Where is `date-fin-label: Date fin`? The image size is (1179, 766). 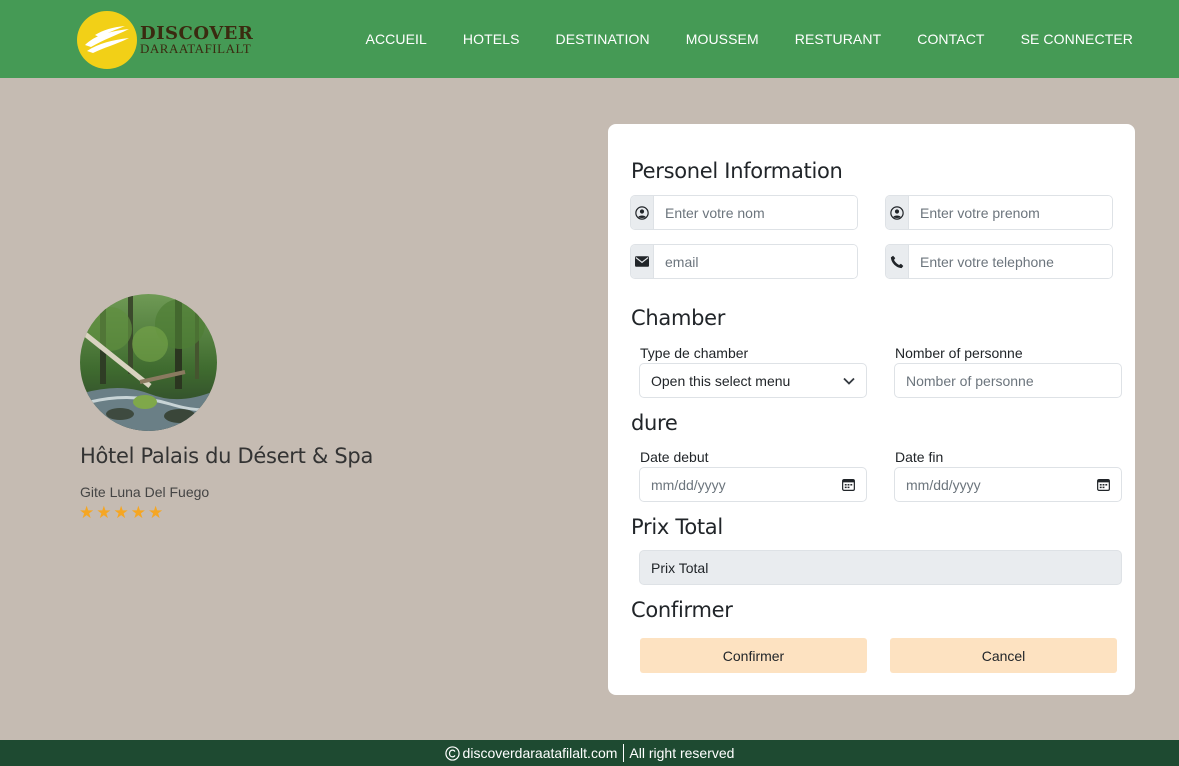 date-fin-label: Date fin is located at coordinates (919, 457).